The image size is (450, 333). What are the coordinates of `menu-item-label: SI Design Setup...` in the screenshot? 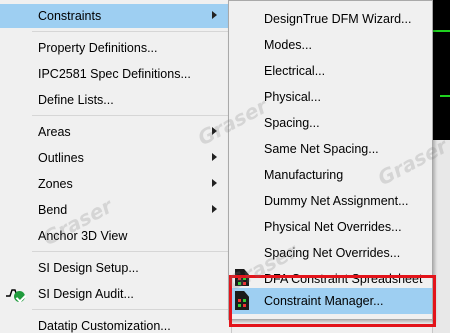 It's located at (88, 268).